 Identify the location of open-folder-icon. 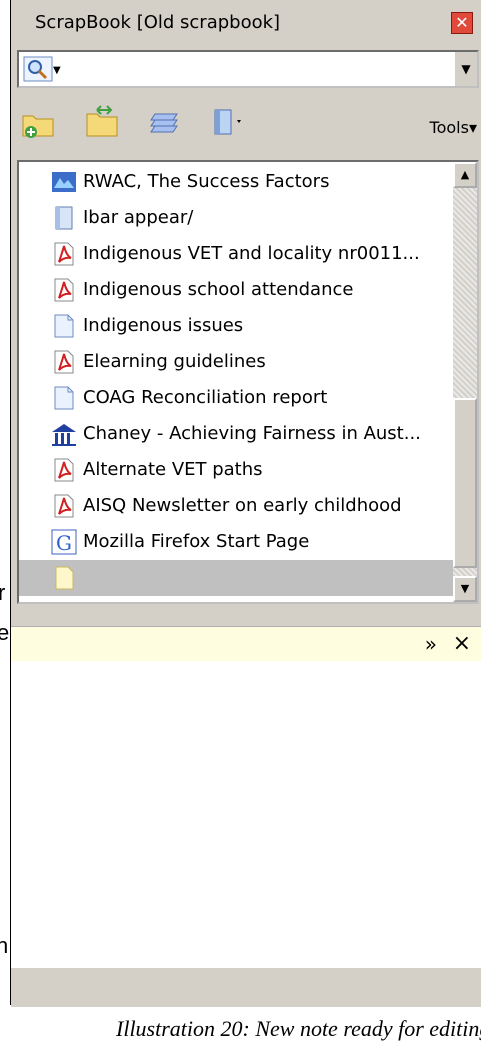
(103, 122).